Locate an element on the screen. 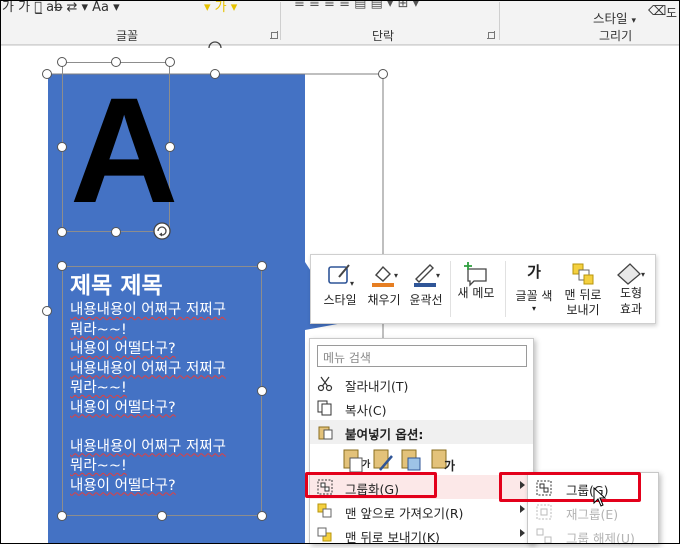  send-to-back-label-2: 보내기 is located at coordinates (583, 310).